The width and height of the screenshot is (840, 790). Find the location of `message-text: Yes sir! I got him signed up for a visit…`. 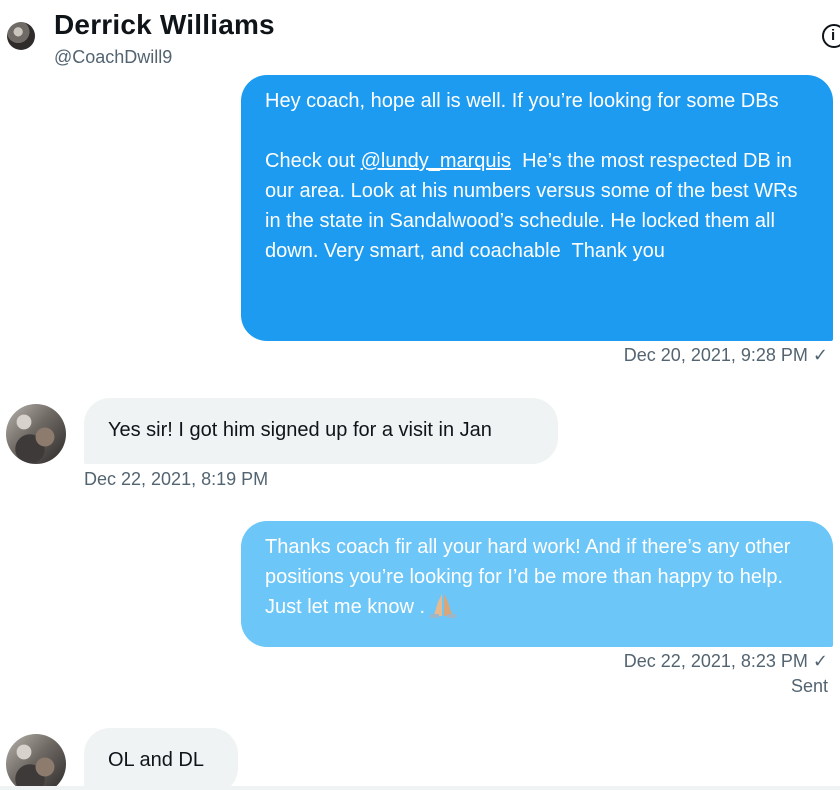

message-text: Yes sir! I got him signed up for a visit… is located at coordinates (300, 430).